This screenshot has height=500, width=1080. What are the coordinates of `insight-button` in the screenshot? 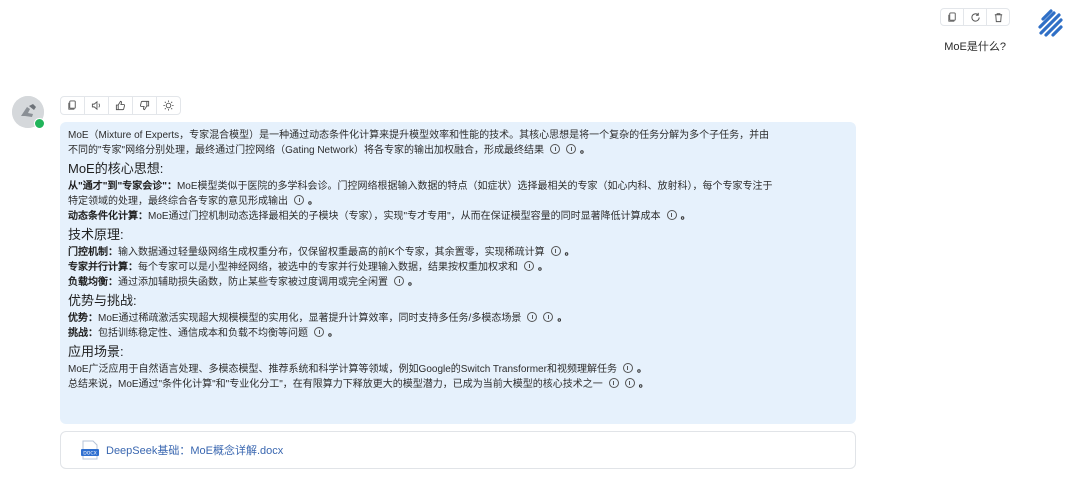 It's located at (168, 105).